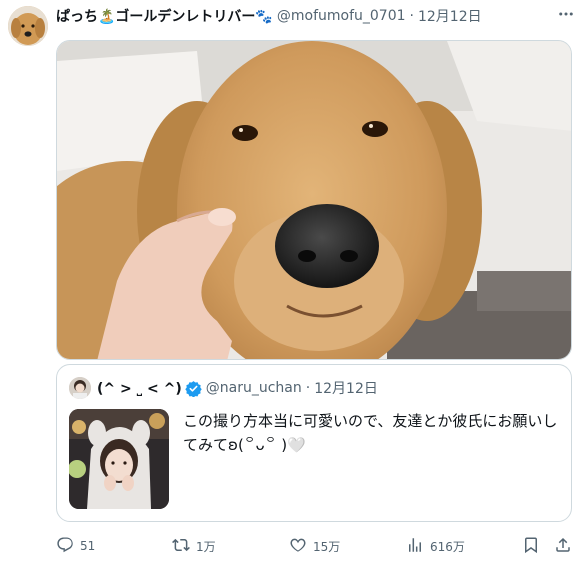 Image resolution: width=584 pixels, height=563 pixels. I want to click on views-icon, so click(415, 546).